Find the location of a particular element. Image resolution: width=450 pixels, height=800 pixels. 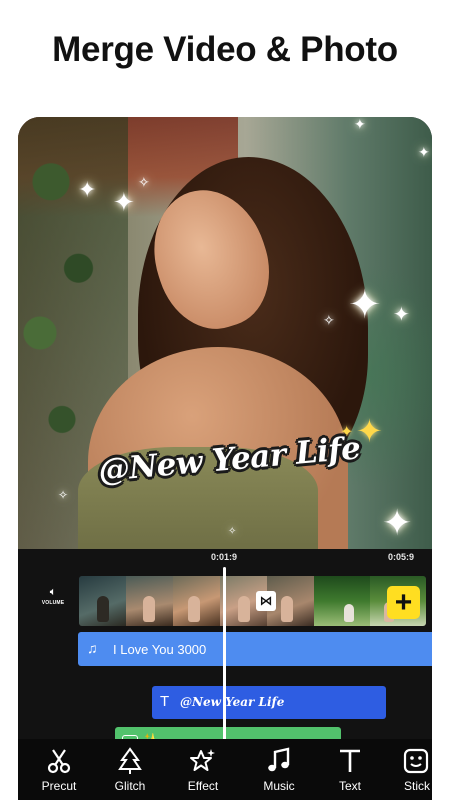

tool-label: Effect is located at coordinates (203, 786).